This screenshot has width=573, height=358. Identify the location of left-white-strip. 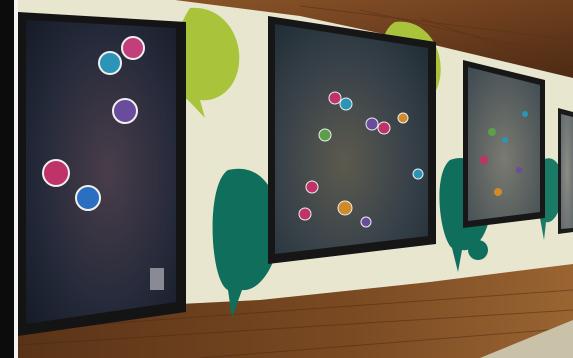
(16, 179).